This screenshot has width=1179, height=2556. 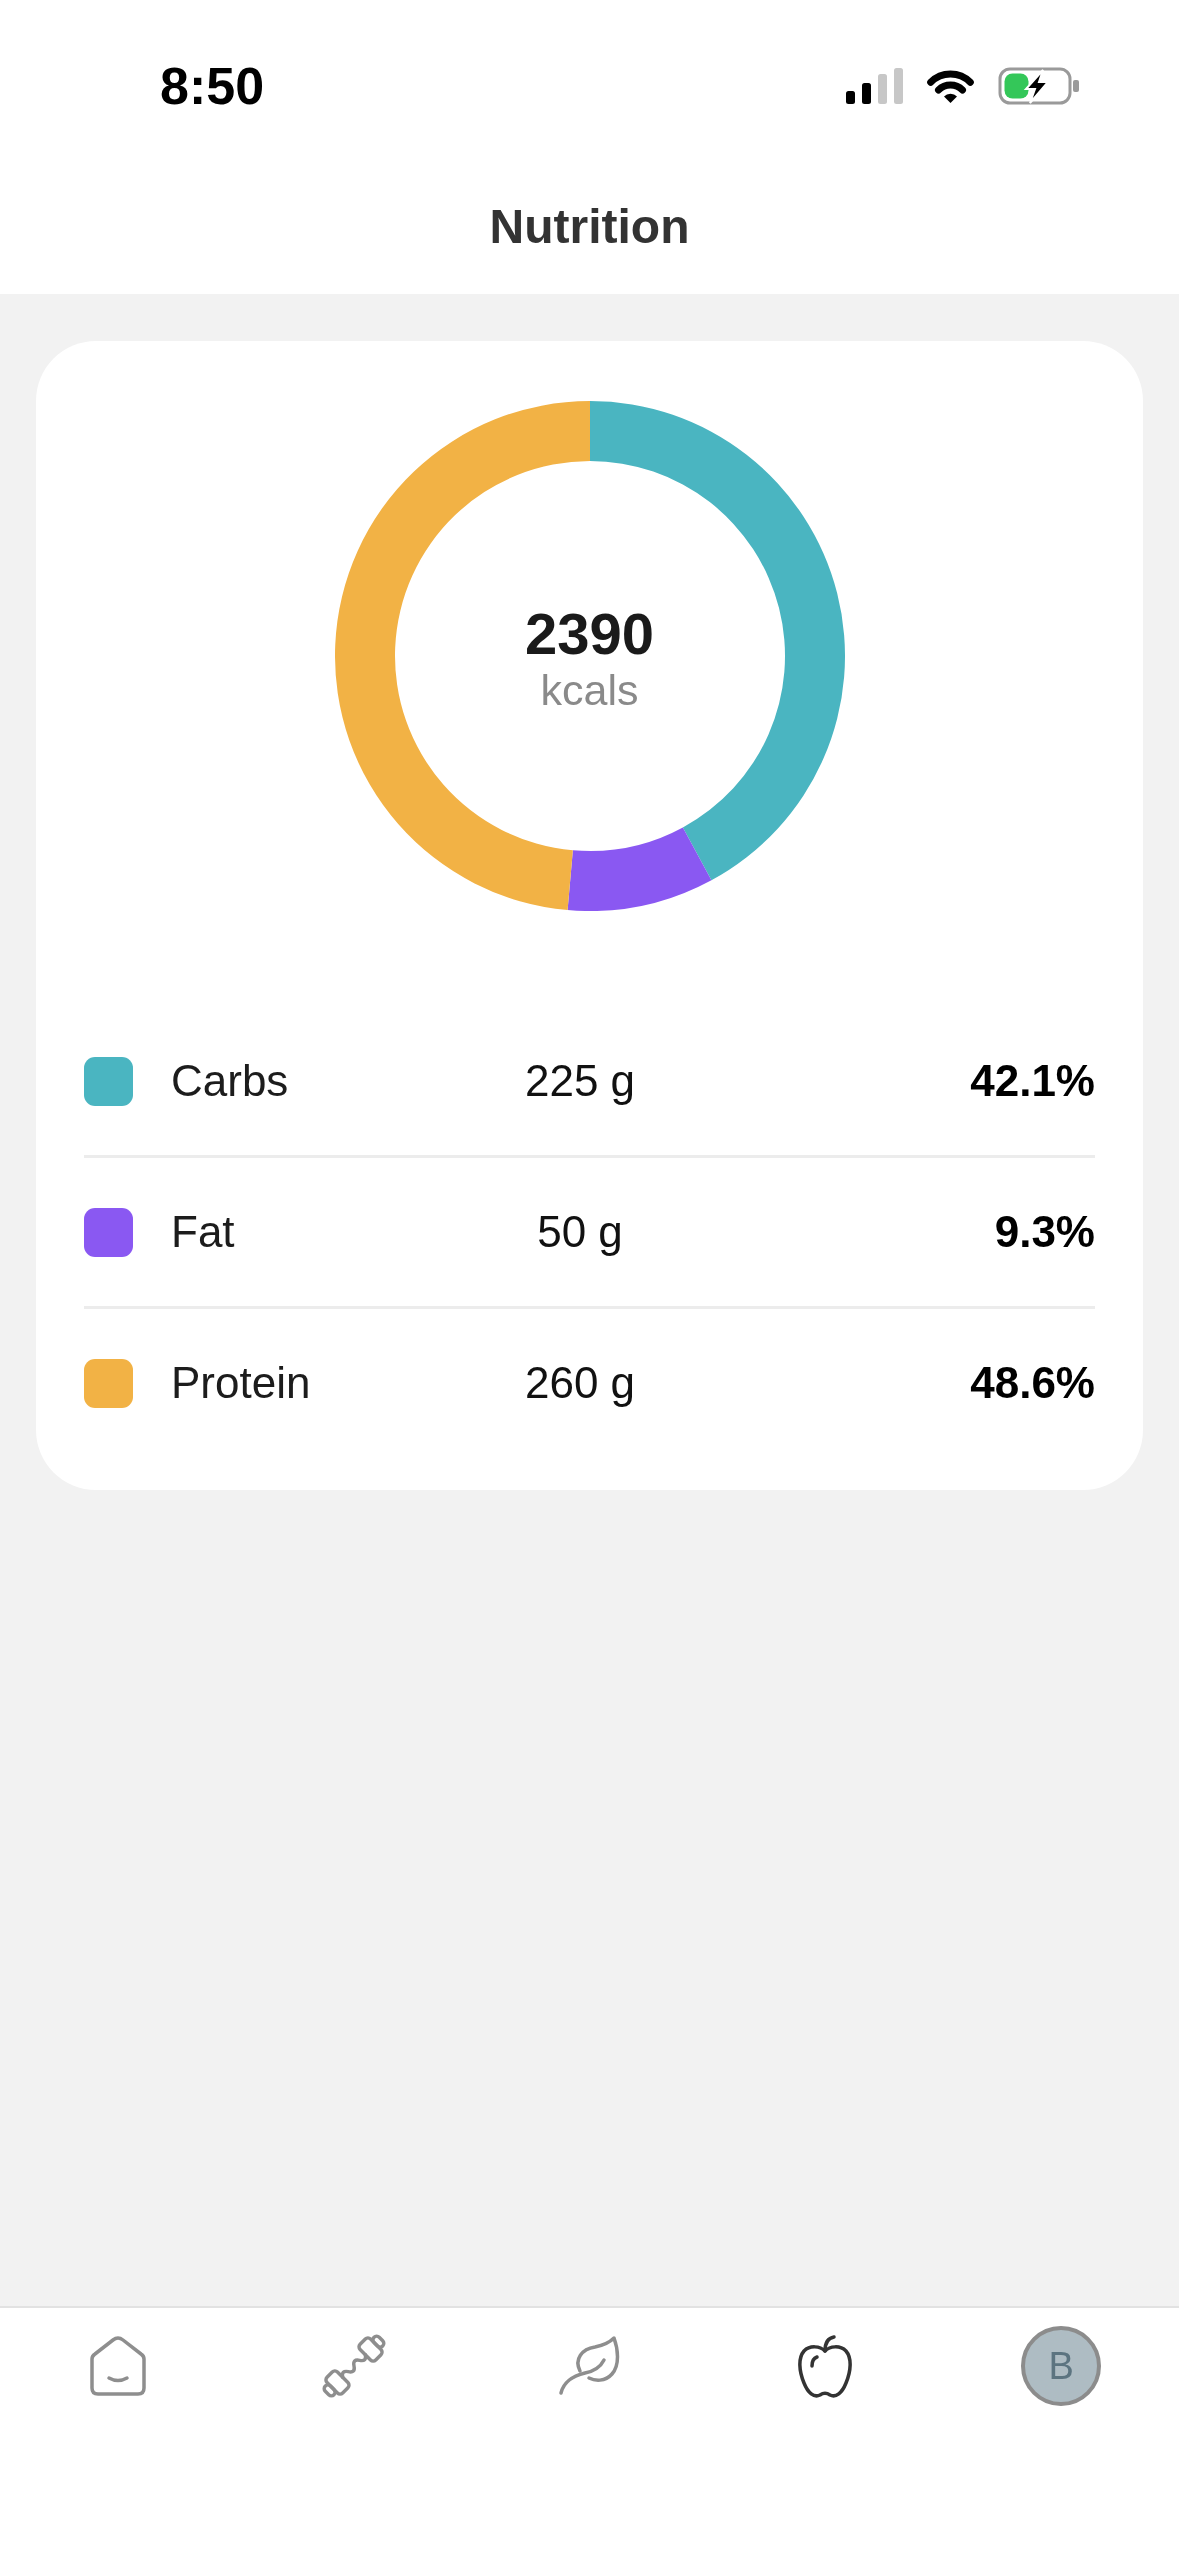 I want to click on macro-name: Fat, so click(x=203, y=1231).